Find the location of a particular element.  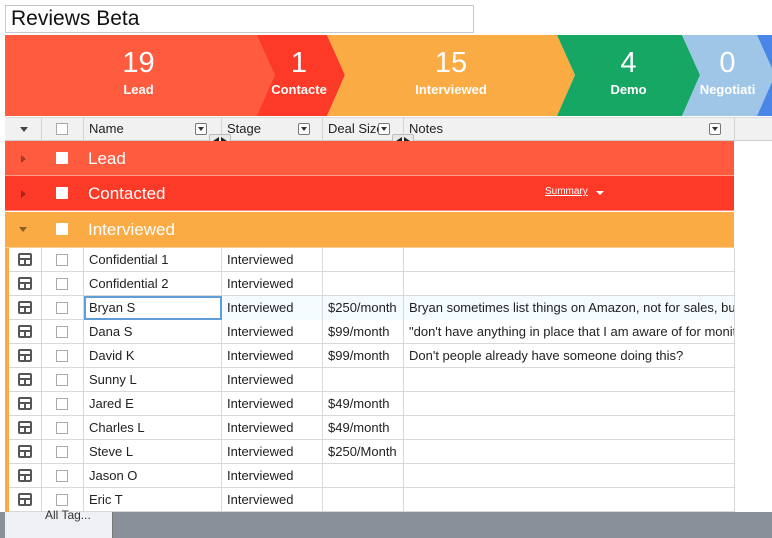

group-row-contacted: Contacted Summary is located at coordinates (369, 193).